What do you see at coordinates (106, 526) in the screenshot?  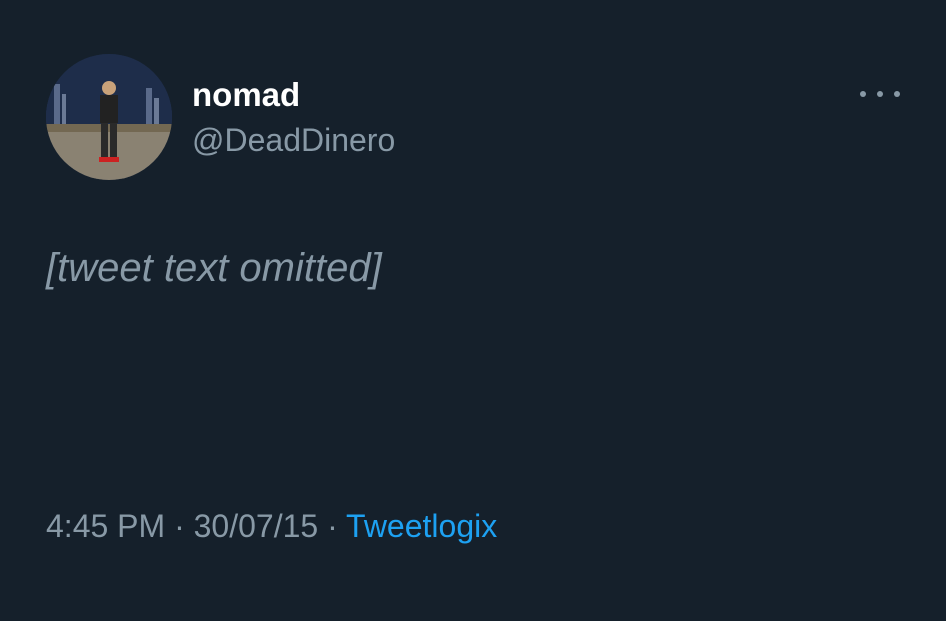 I see `tweet-time: 4:45 PM` at bounding box center [106, 526].